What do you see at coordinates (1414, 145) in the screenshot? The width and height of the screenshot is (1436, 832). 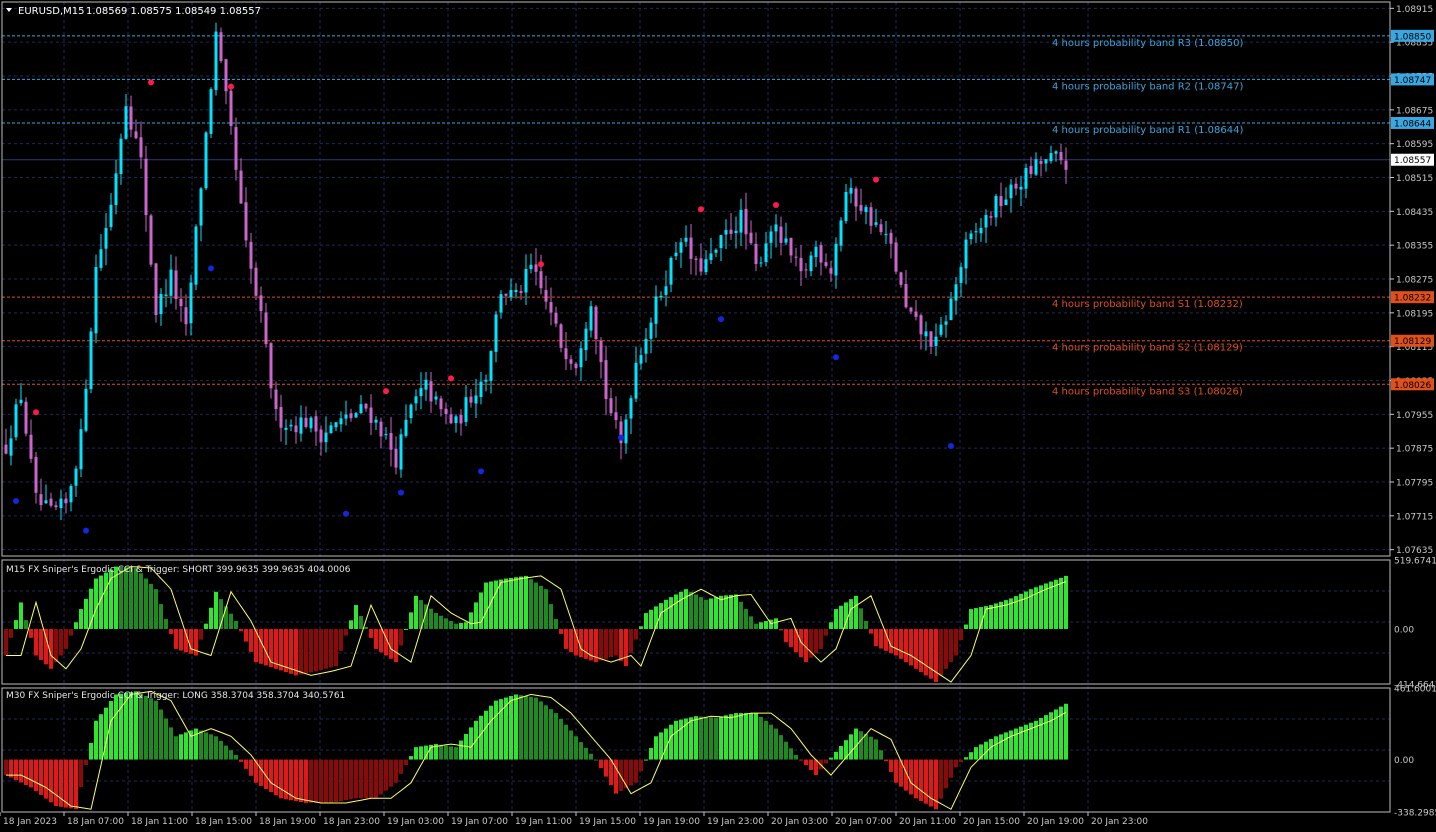 I see `price-tick-label: 1.08595` at bounding box center [1414, 145].